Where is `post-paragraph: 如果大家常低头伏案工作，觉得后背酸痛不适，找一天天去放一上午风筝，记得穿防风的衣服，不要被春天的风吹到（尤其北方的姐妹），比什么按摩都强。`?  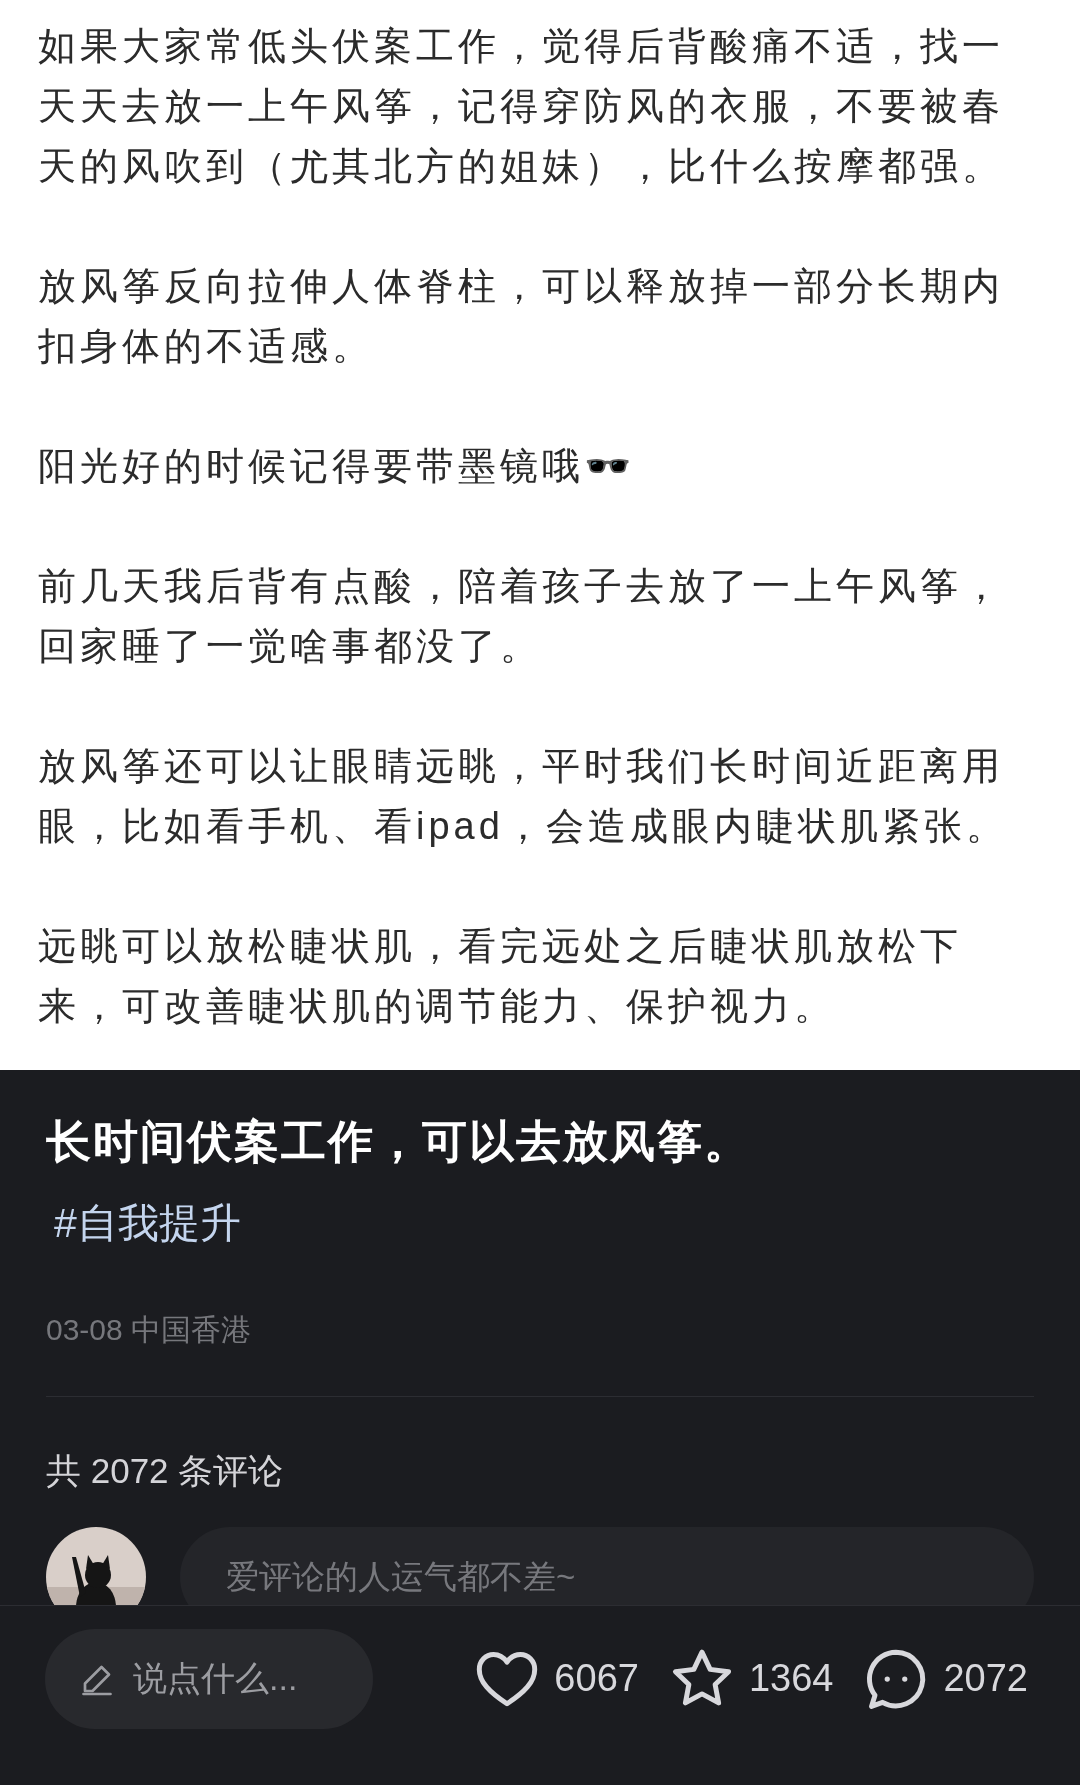 post-paragraph: 如果大家常低头伏案工作，觉得后背酸痛不适，找一天天去放一上午风筝，记得穿防风的衣服，不要被春天的风吹到（尤其北方的姐妹），比什么按摩都强。 is located at coordinates (521, 106).